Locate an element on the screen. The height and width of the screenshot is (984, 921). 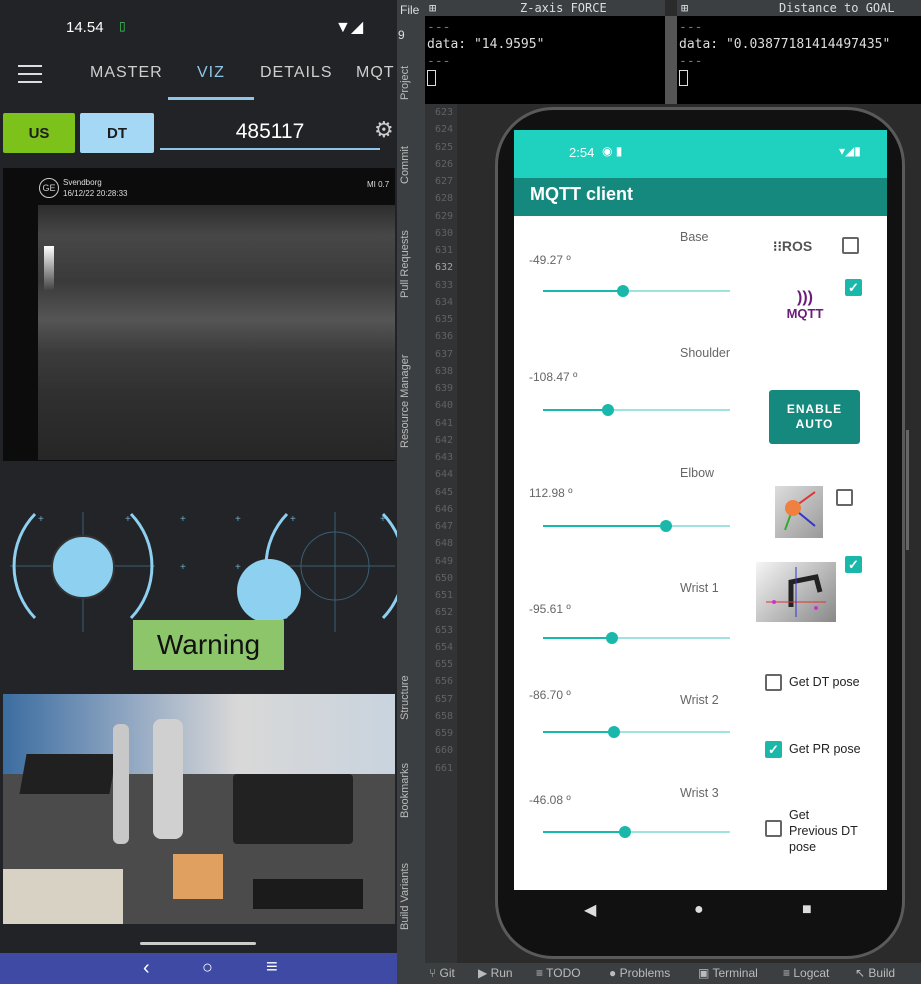
todo-tab: ≡ TODO is located at coordinates (558, 973).